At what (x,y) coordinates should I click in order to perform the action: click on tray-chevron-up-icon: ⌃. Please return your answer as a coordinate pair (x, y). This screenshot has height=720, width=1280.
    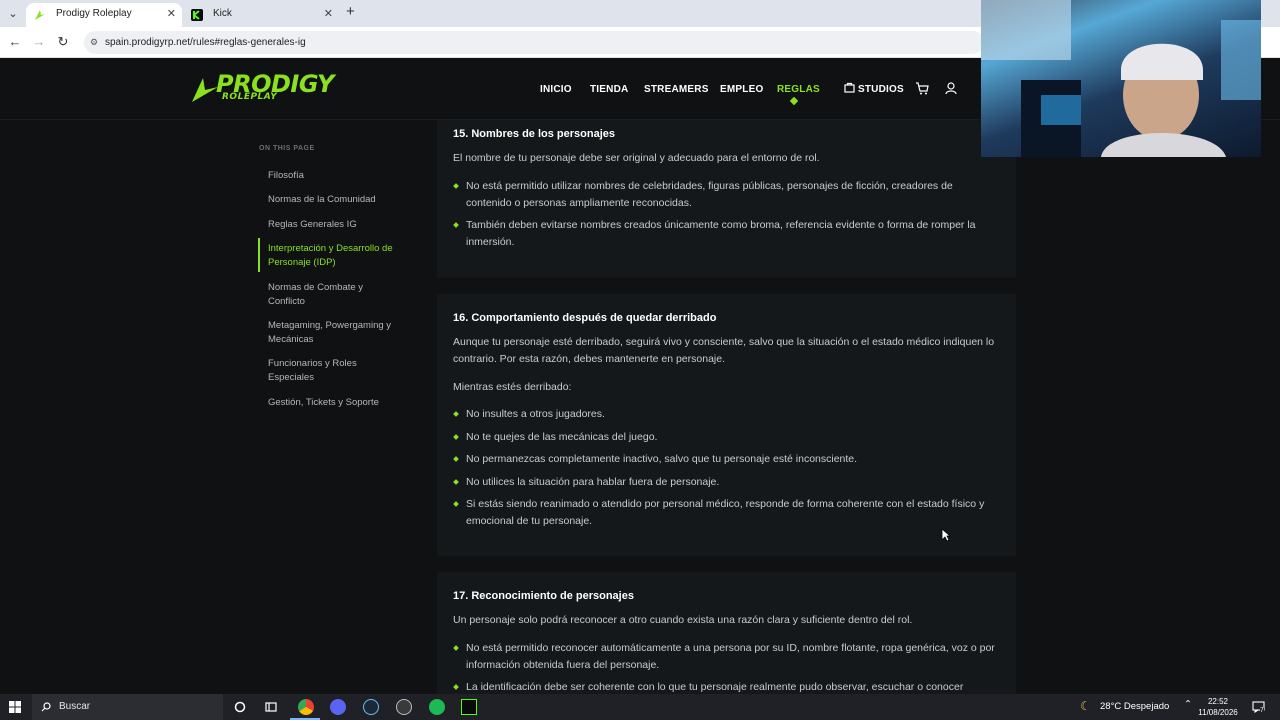
    Looking at the image, I should click on (1188, 704).